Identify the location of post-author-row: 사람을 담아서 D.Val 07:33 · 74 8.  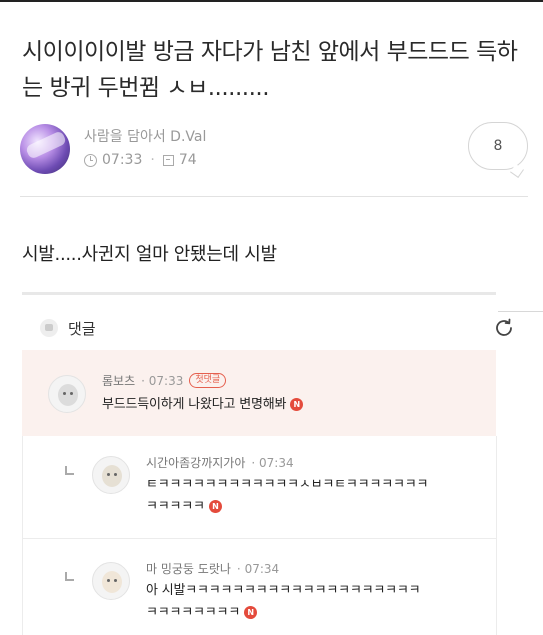
(275, 150).